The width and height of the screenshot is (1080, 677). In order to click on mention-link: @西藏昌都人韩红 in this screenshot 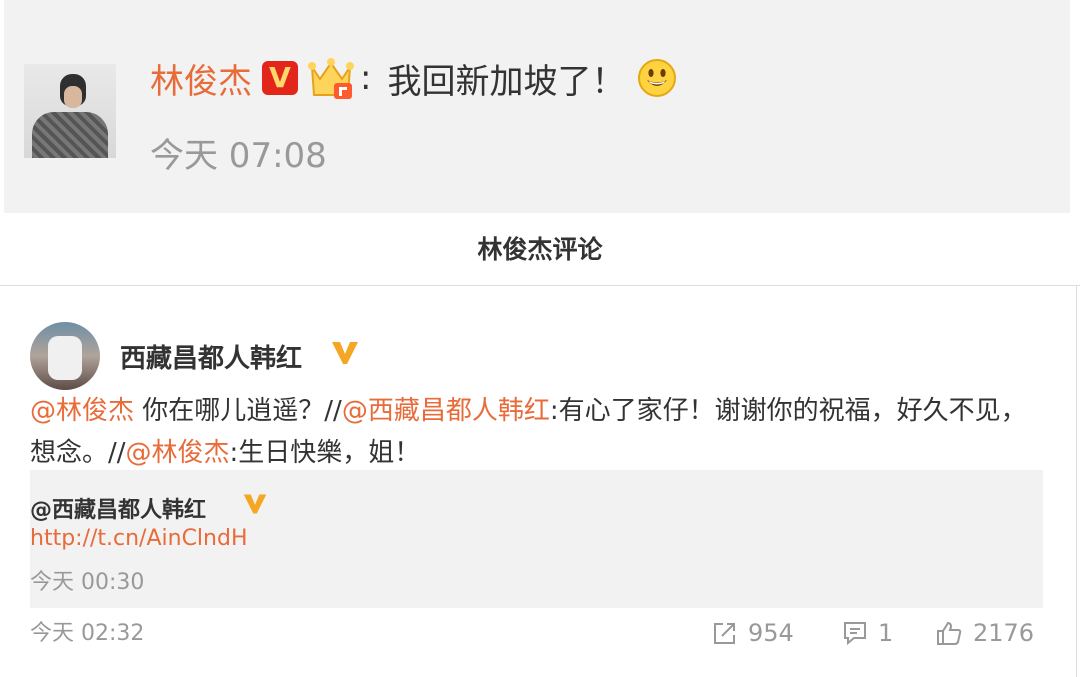, I will do `click(446, 411)`.